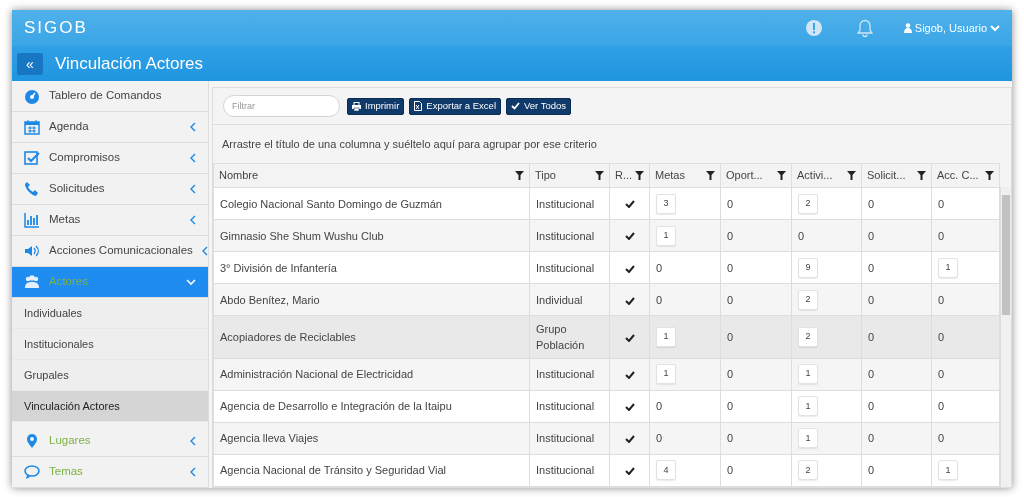 This screenshot has height=497, width=1024. Describe the element at coordinates (606, 299) in the screenshot. I see `table-row: Abdo Benítez, Mario Individual 0 0 2 0 0` at that location.